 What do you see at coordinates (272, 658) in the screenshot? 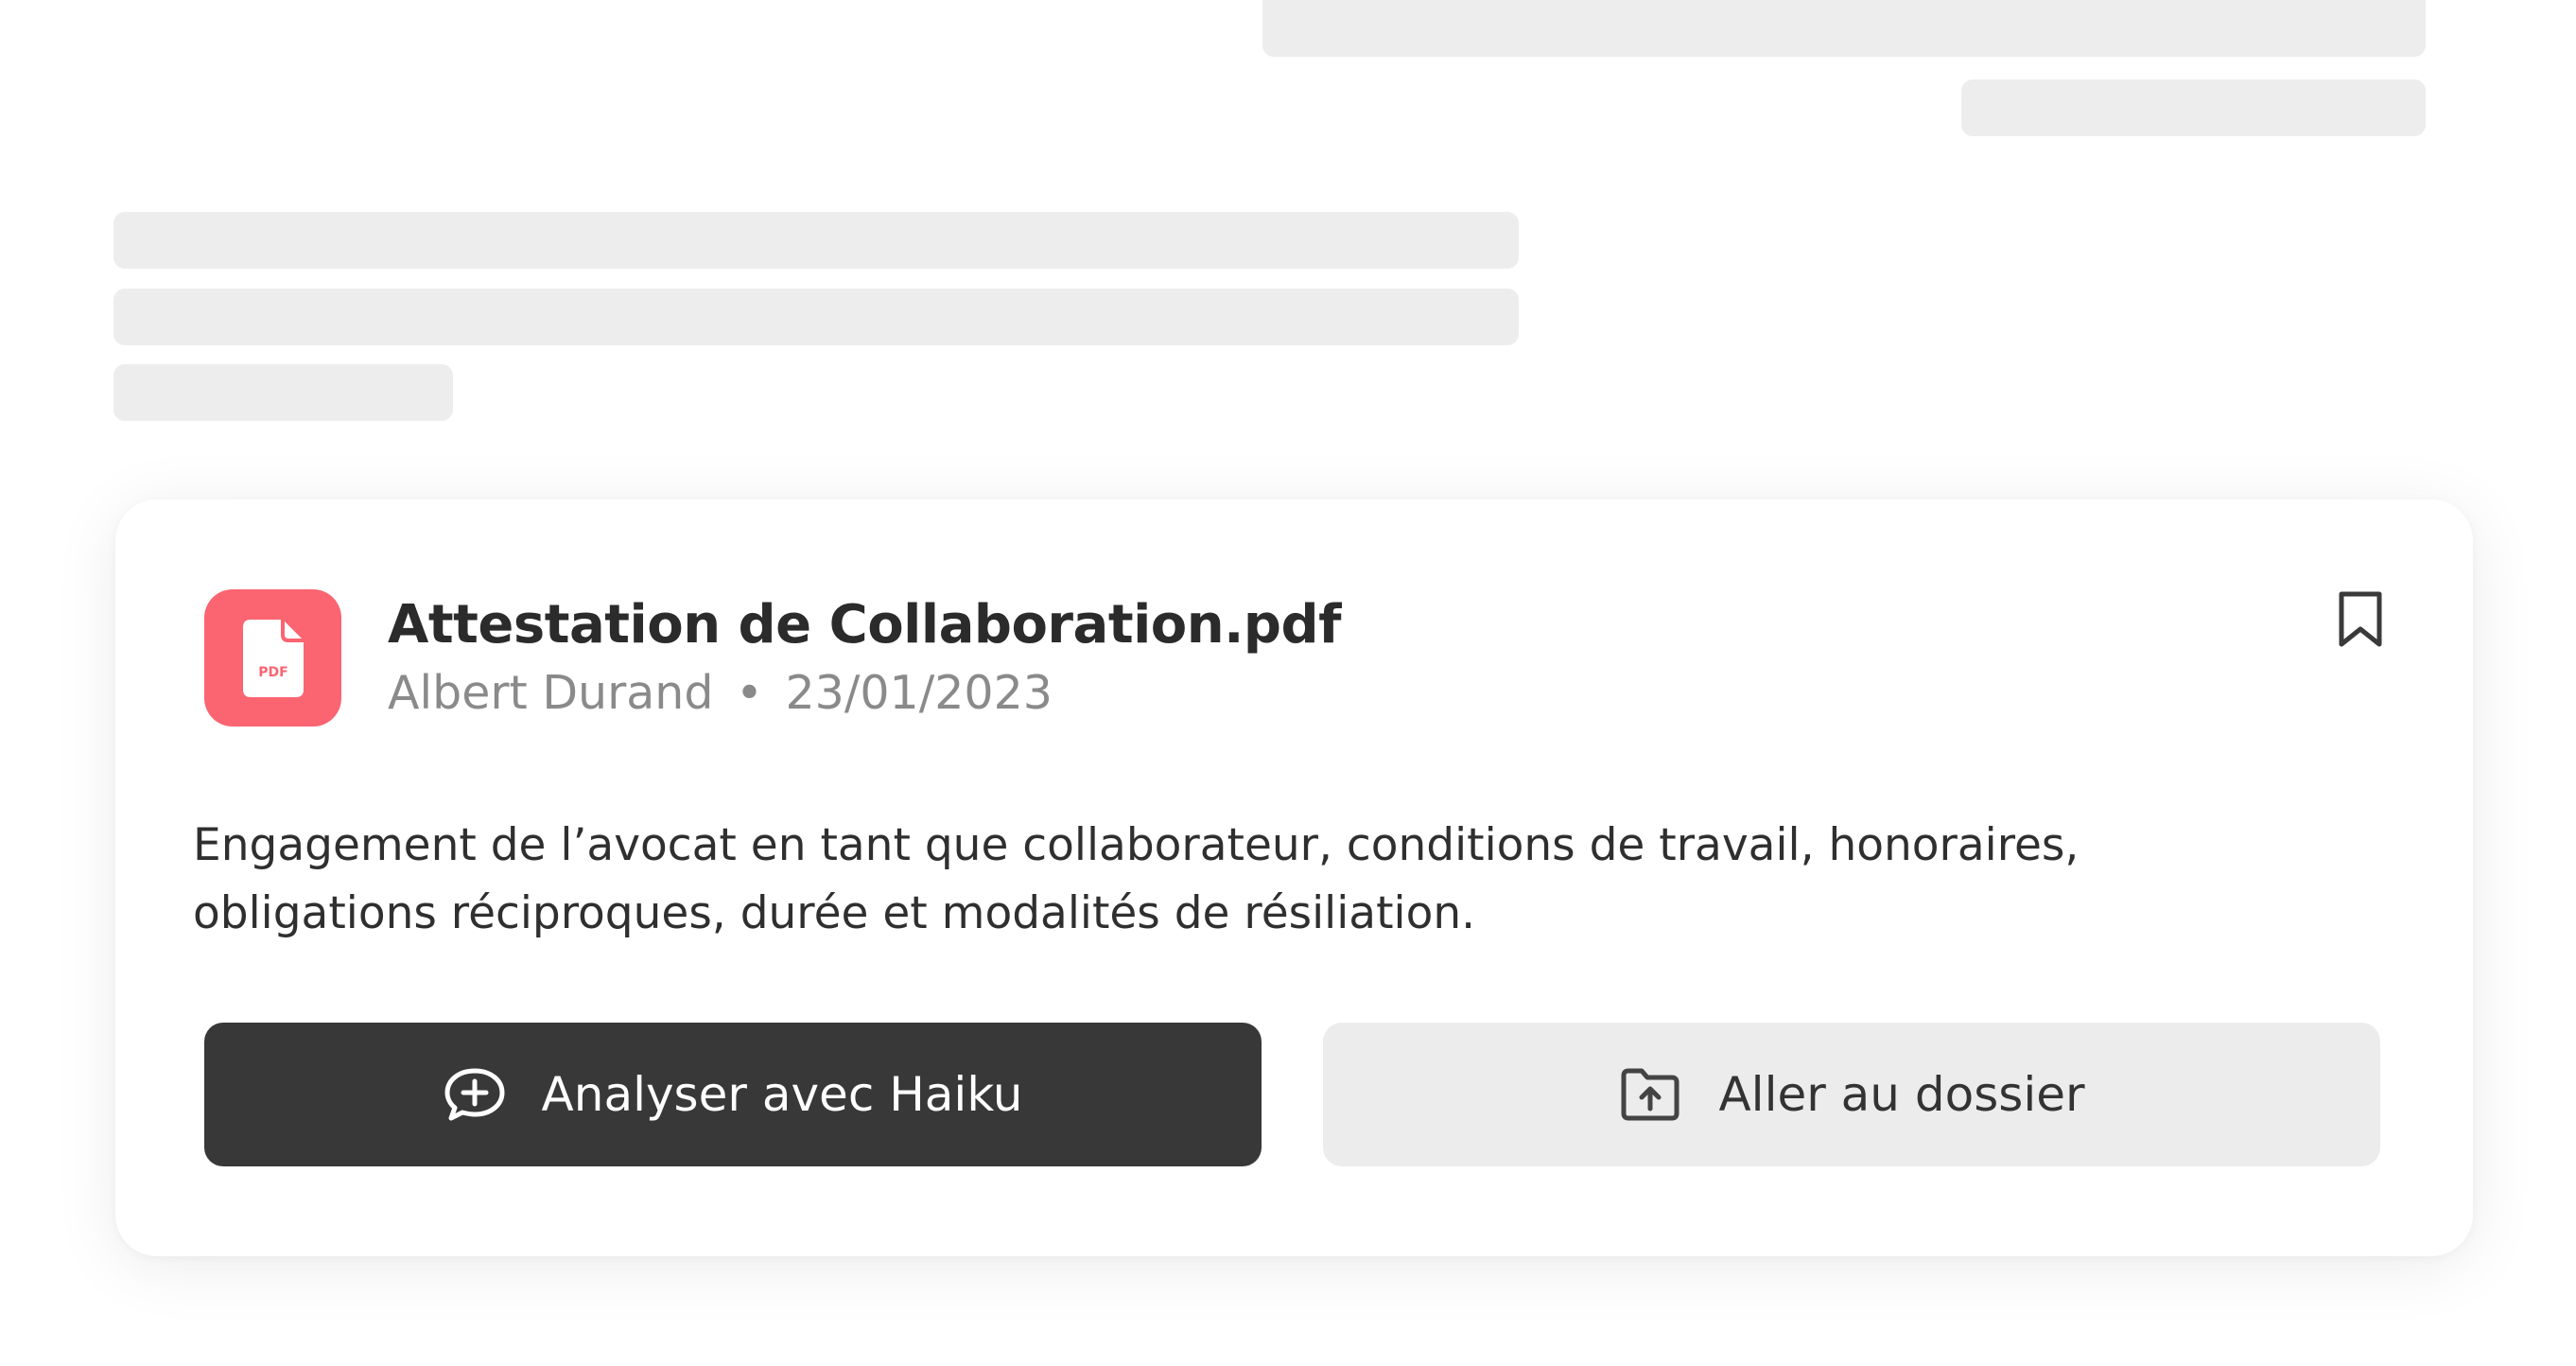
I see `pdf-file-icon: PDF` at bounding box center [272, 658].